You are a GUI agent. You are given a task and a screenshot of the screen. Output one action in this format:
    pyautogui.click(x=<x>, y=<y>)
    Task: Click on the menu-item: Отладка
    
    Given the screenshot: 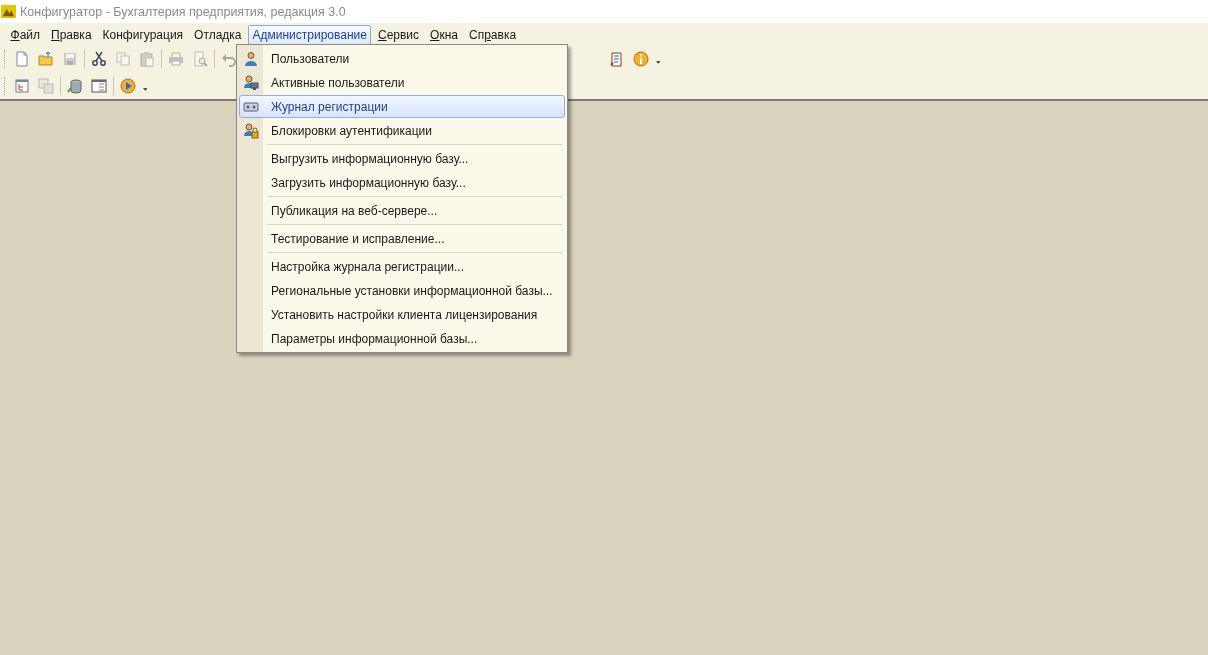 What is the action you would take?
    pyautogui.click(x=218, y=34)
    